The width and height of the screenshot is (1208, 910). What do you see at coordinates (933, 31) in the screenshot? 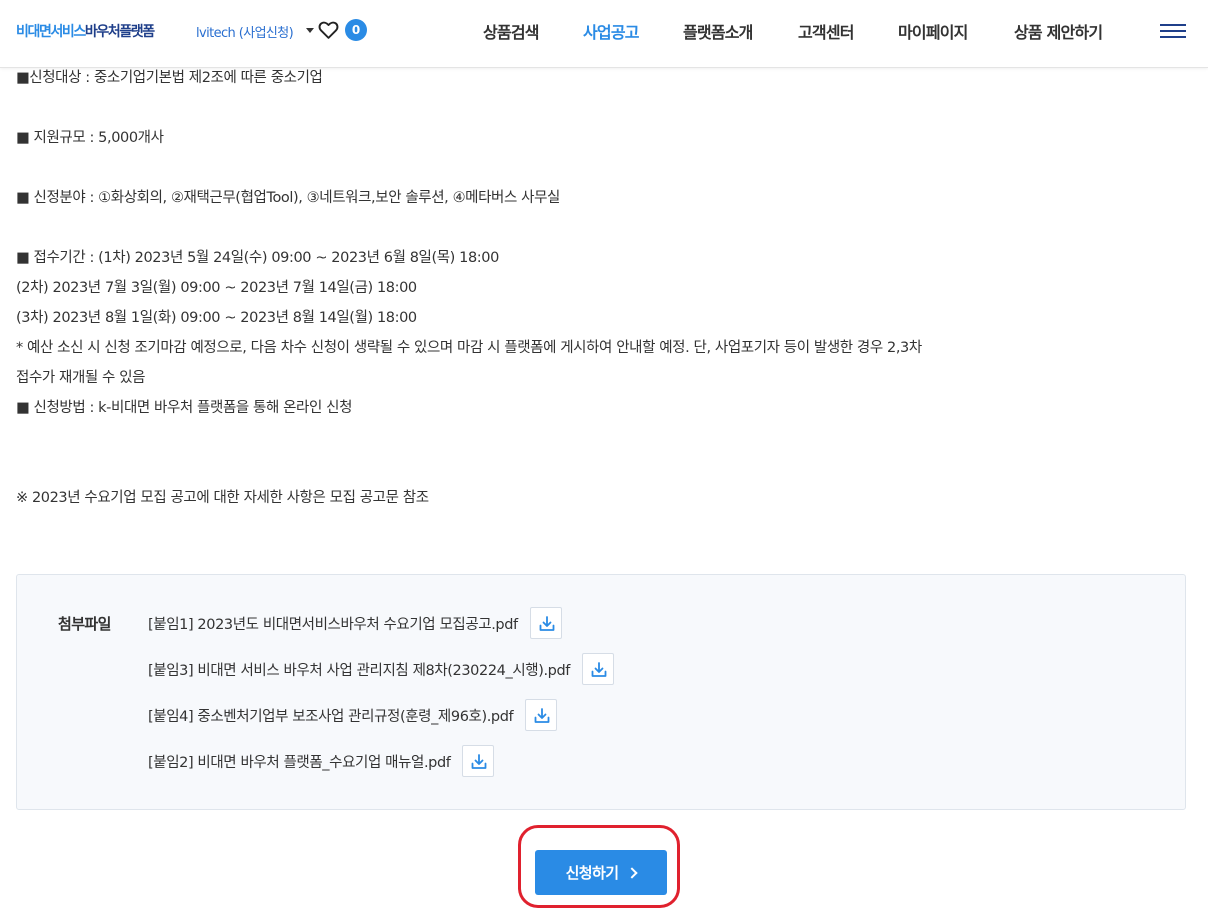
I see `nav-mypage: 마이페이지` at bounding box center [933, 31].